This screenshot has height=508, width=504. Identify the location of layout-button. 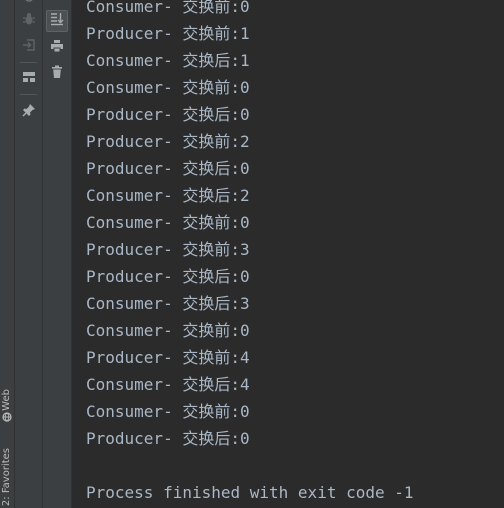
(29, 79).